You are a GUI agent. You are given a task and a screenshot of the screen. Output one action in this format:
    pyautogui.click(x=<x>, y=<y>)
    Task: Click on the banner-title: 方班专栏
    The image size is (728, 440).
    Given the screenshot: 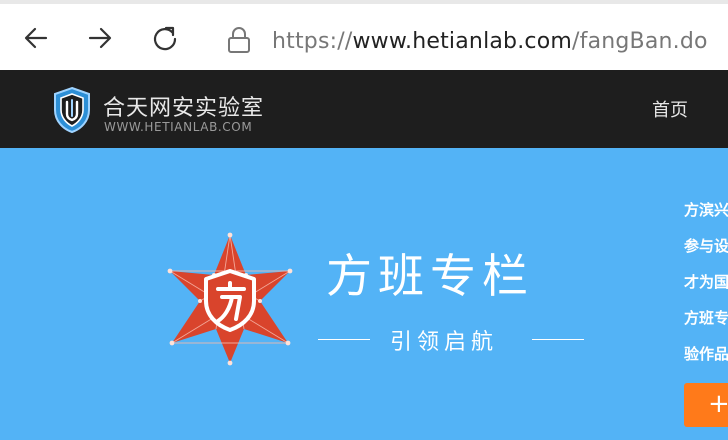 What is the action you would take?
    pyautogui.click(x=430, y=276)
    